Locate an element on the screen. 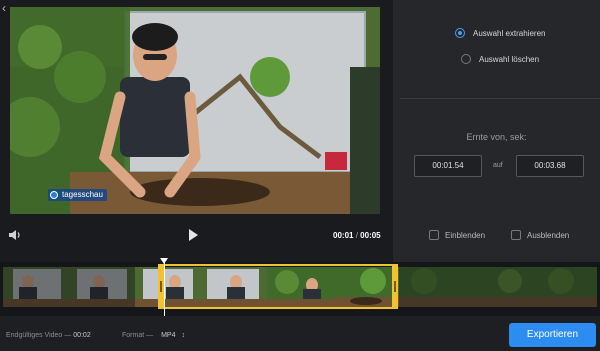 Image resolution: width=600 pixels, height=351 pixels. tagesschau-logo-icon is located at coordinates (54, 195).